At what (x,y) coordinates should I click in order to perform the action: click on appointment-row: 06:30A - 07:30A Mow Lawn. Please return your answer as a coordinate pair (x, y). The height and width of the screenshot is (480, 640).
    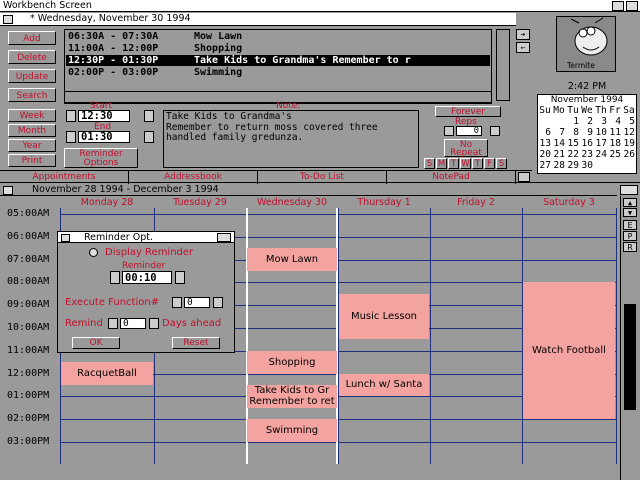
    Looking at the image, I should click on (278, 36).